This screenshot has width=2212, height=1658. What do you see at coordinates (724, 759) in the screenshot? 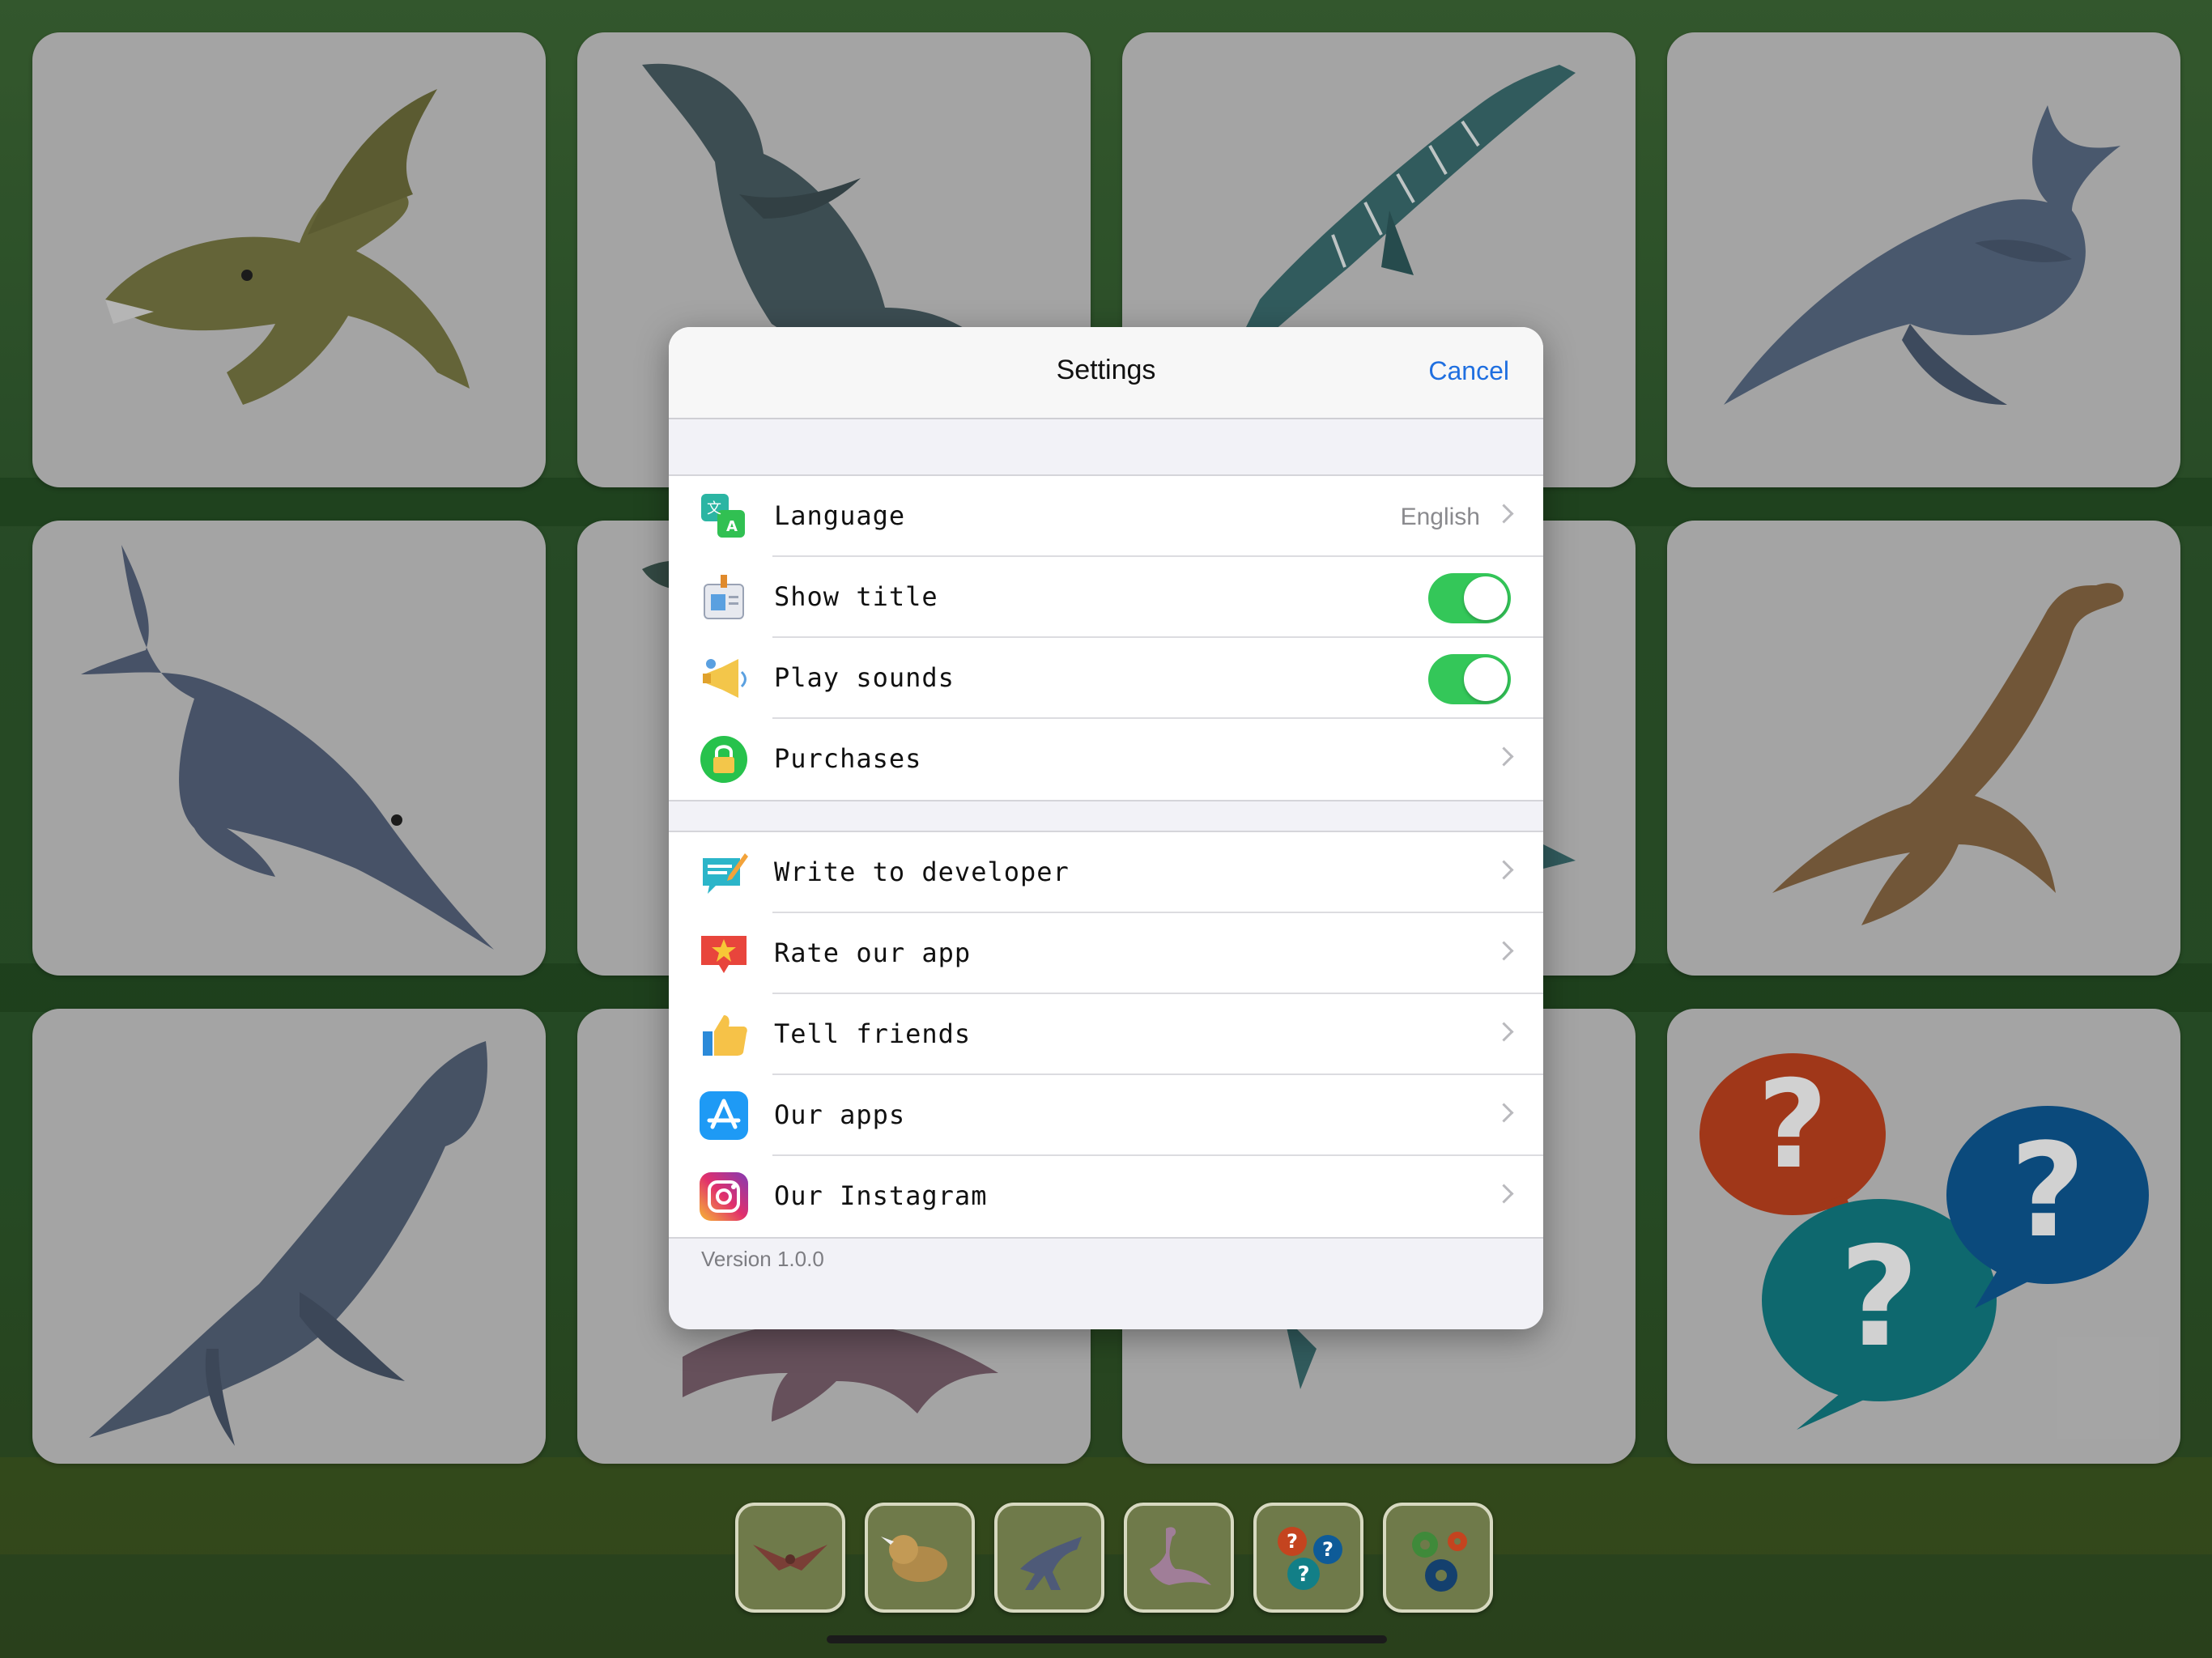
I see `lock-icon` at bounding box center [724, 759].